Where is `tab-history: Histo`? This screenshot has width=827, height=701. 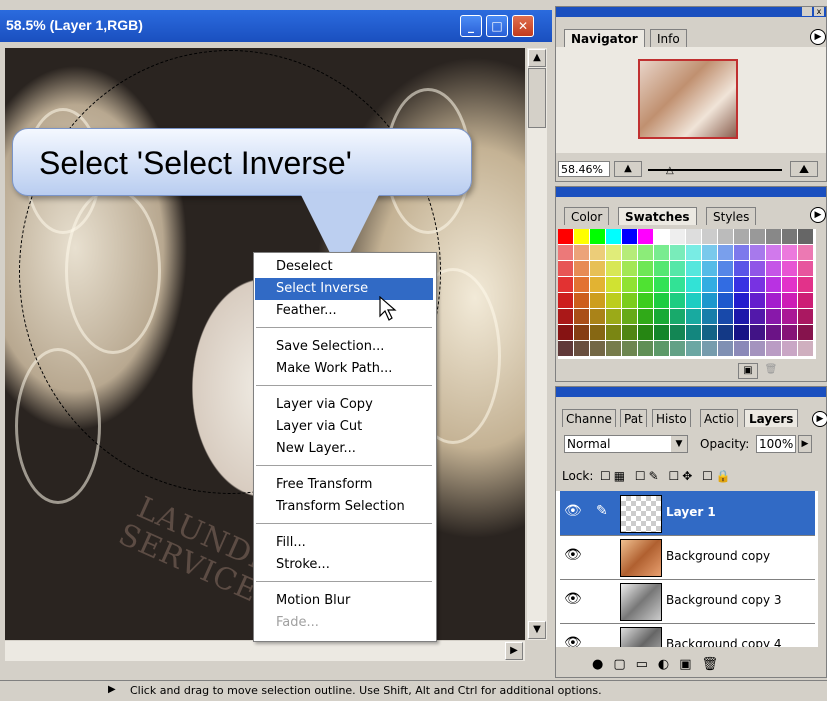 tab-history: Histo is located at coordinates (671, 418).